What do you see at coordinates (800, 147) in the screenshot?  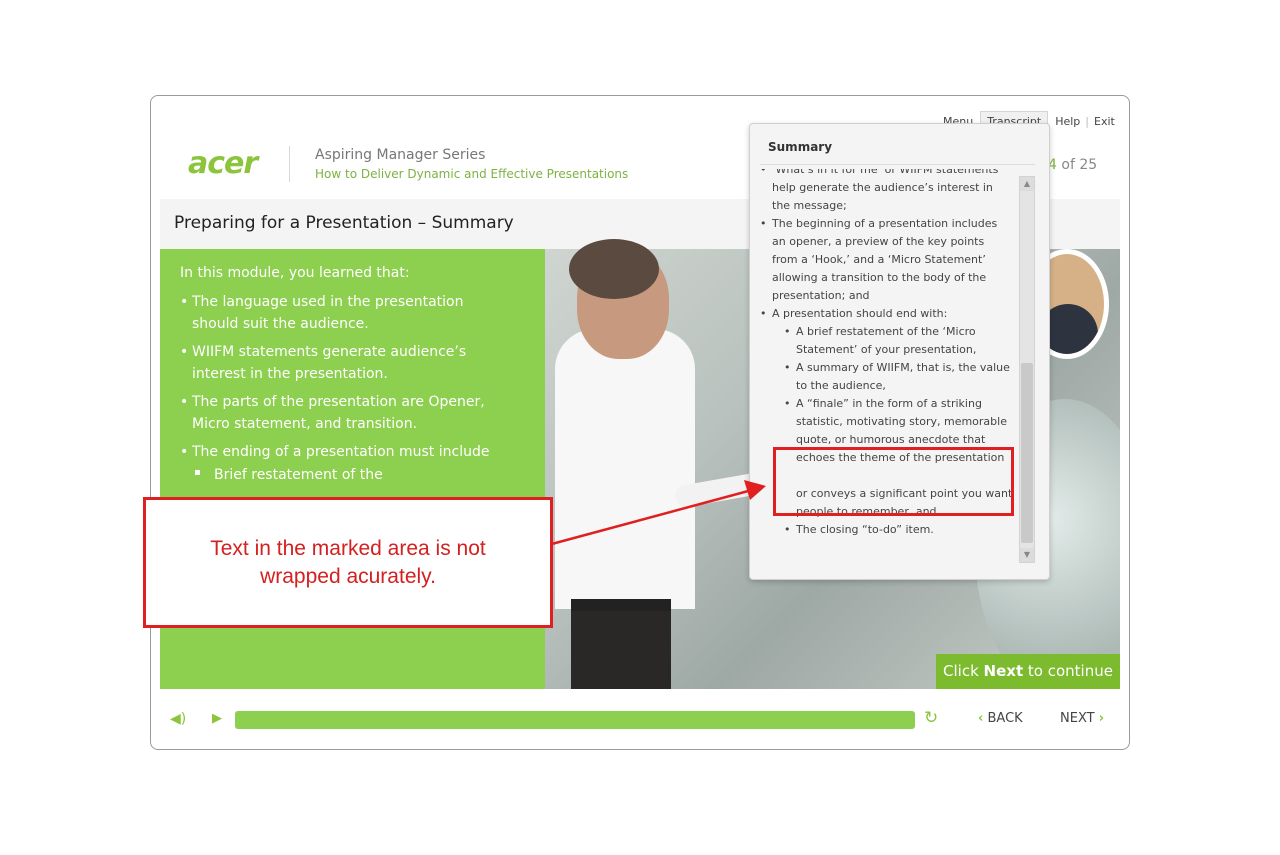 I see `transcript-heading: Summary` at bounding box center [800, 147].